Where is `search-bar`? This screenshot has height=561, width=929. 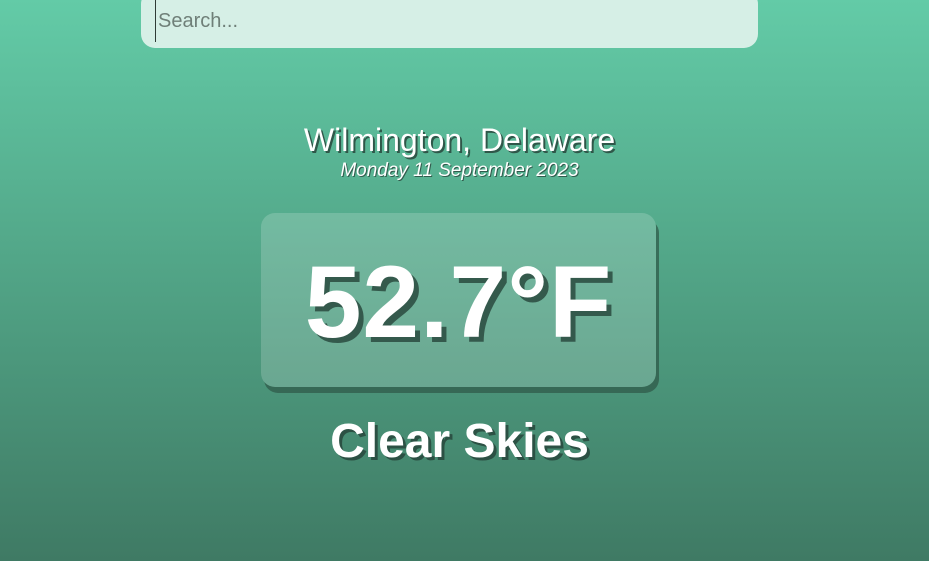
search-bar is located at coordinates (449, 24).